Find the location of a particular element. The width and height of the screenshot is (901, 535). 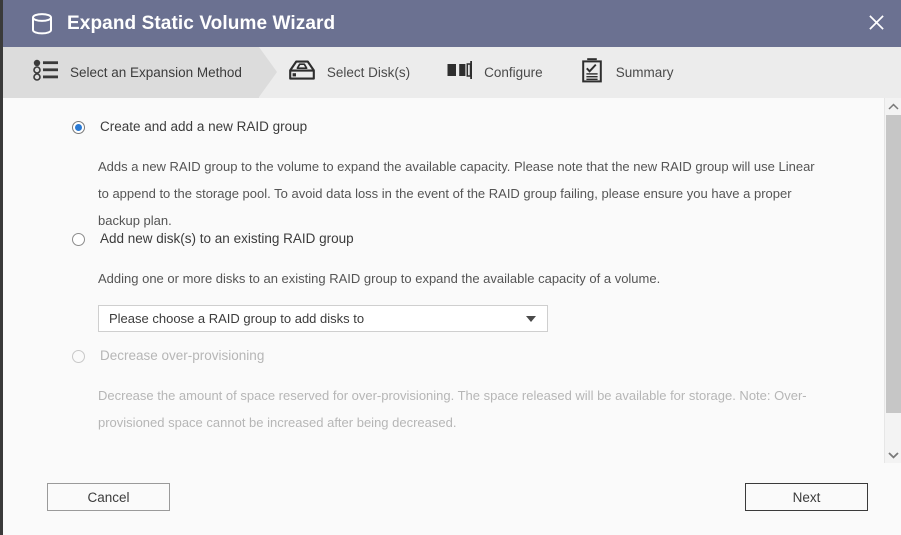

option-title: Create and add a new RAID group is located at coordinates (204, 126).